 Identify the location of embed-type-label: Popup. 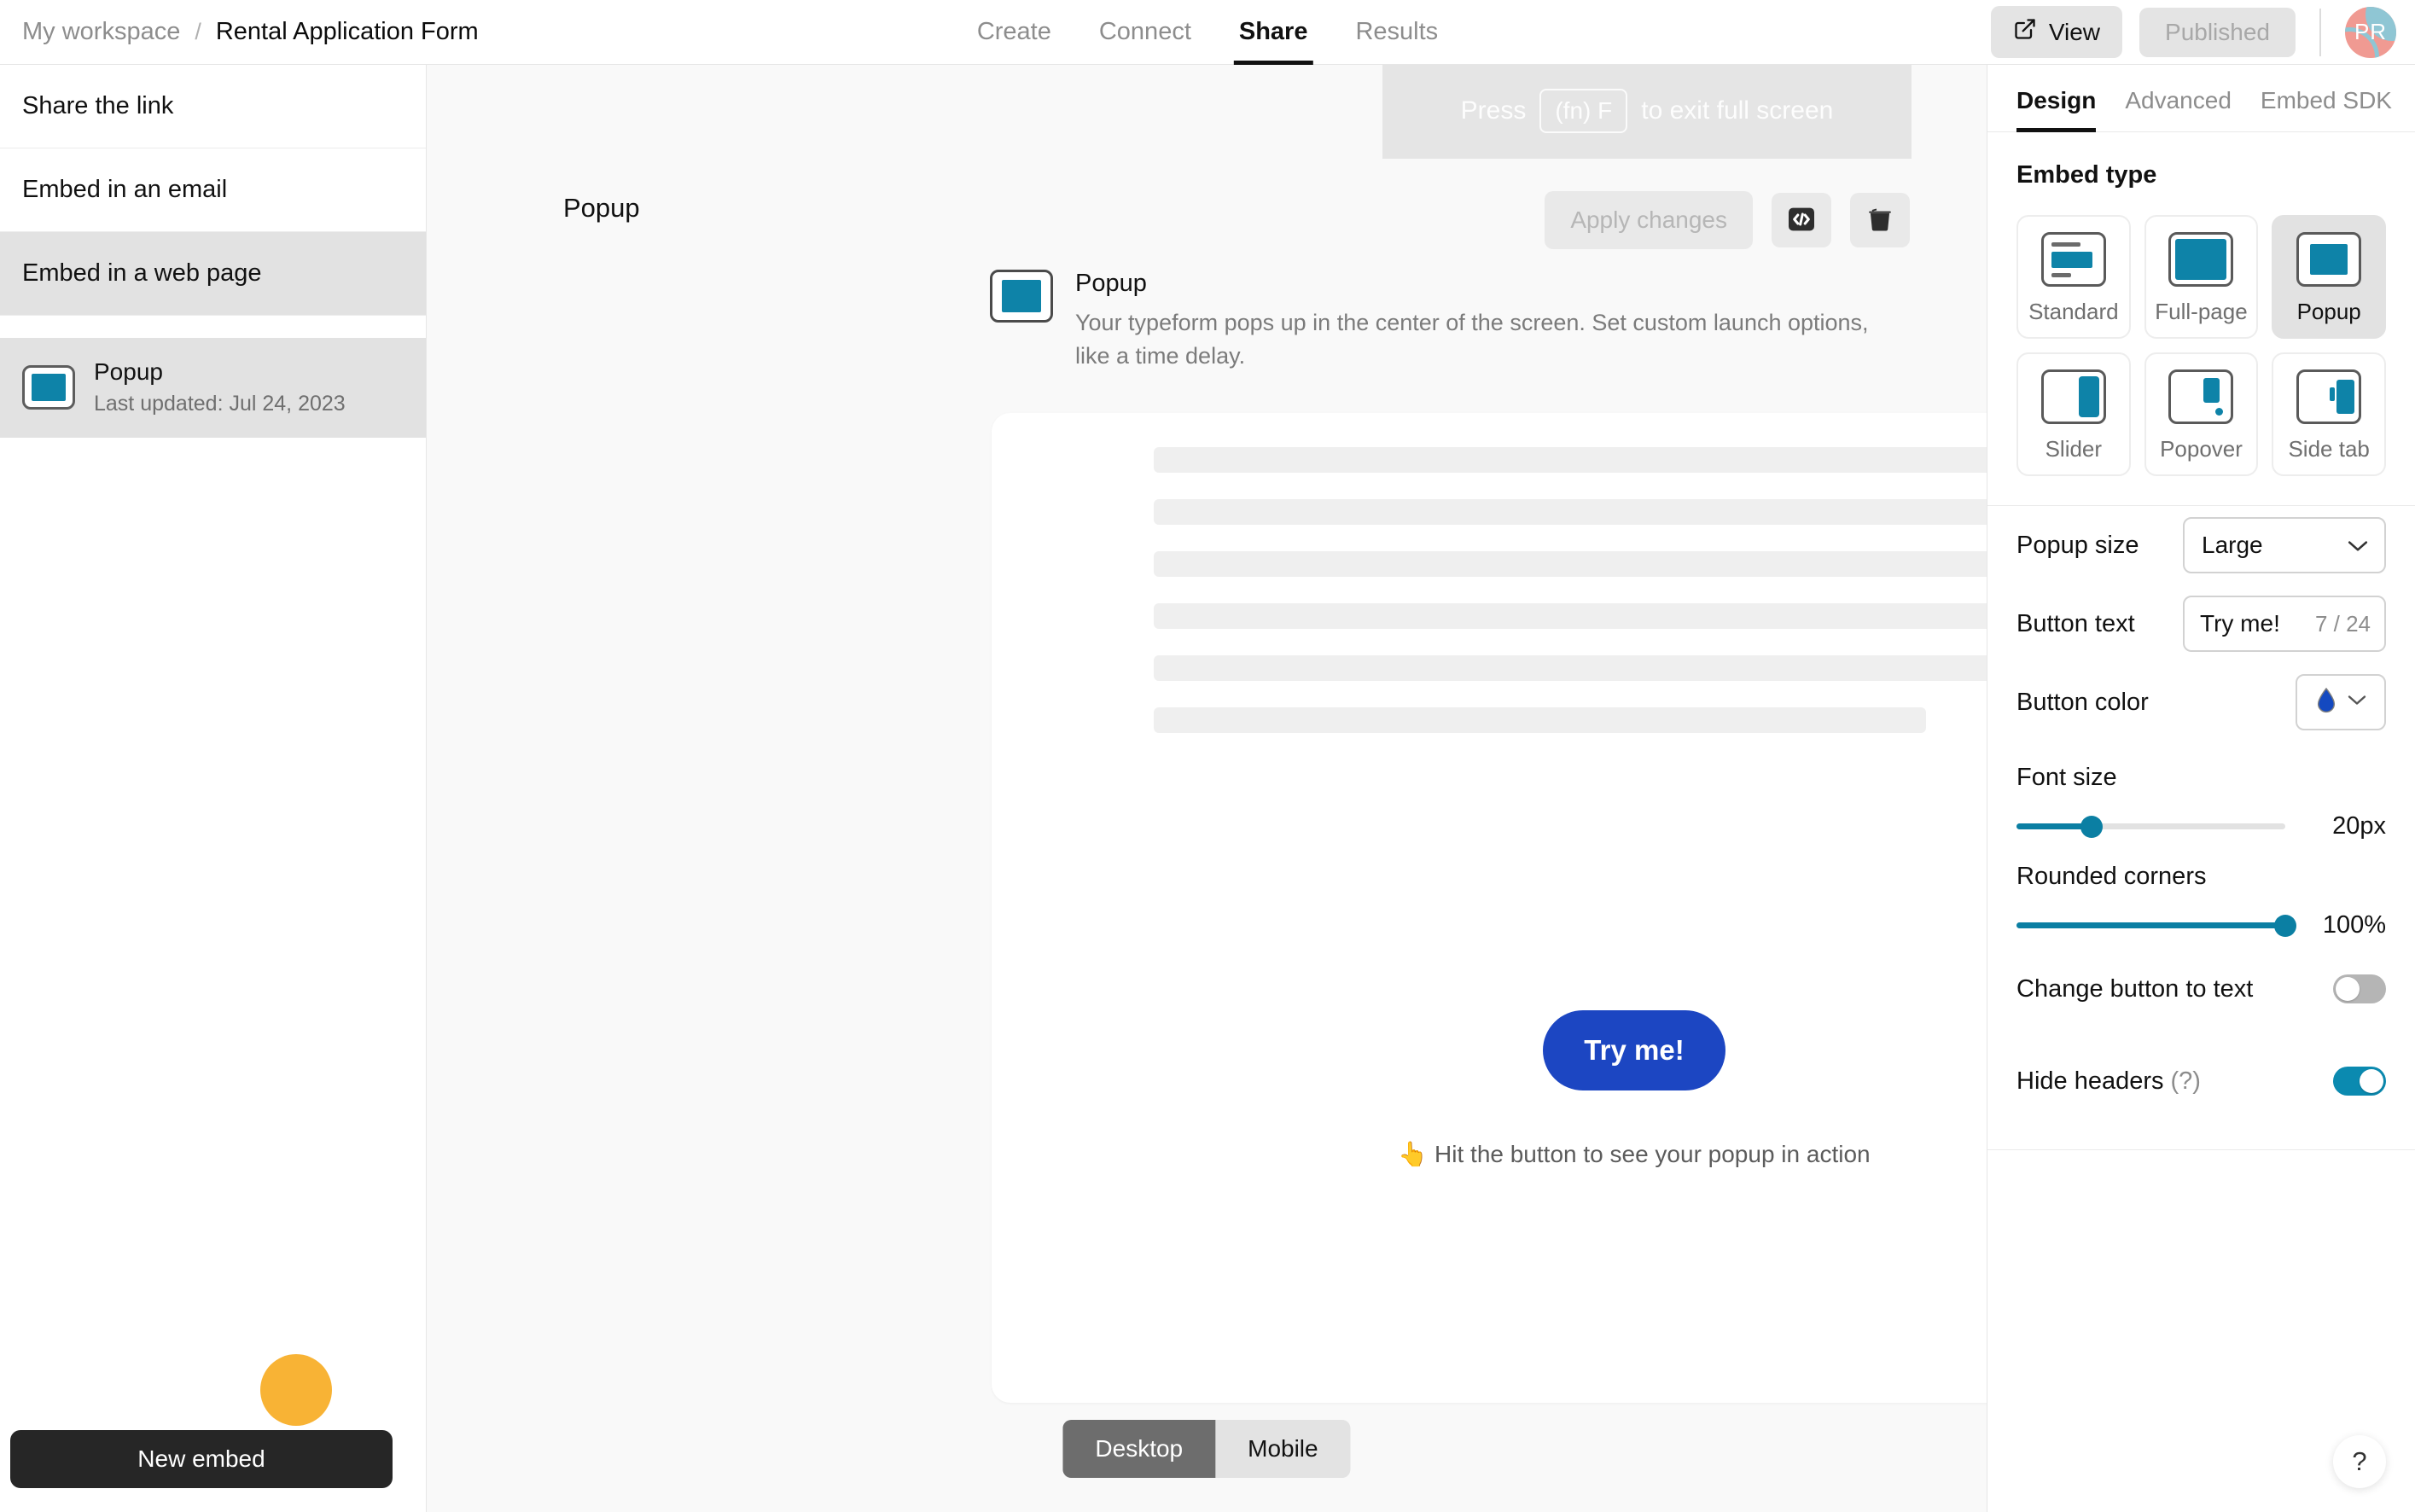
(2328, 311).